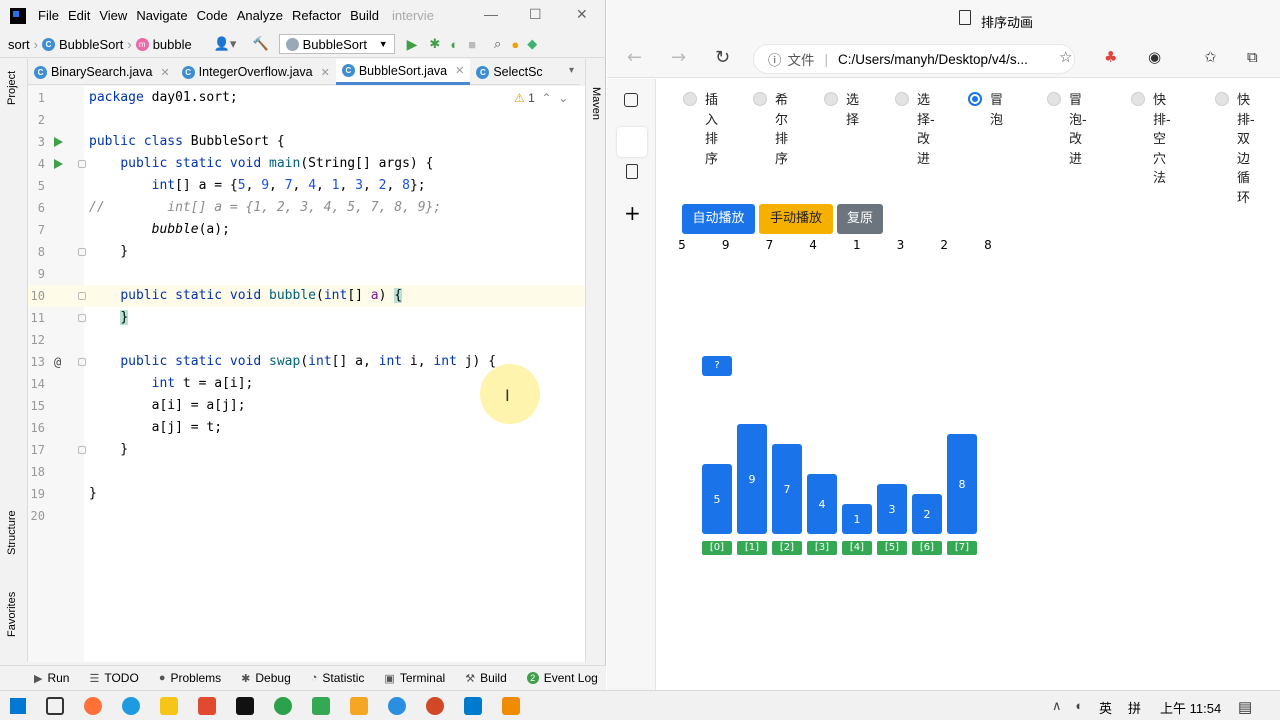 The width and height of the screenshot is (1280, 720). I want to click on tab-integeroverflow: C IntegerOverflow.java ✕, so click(256, 72).